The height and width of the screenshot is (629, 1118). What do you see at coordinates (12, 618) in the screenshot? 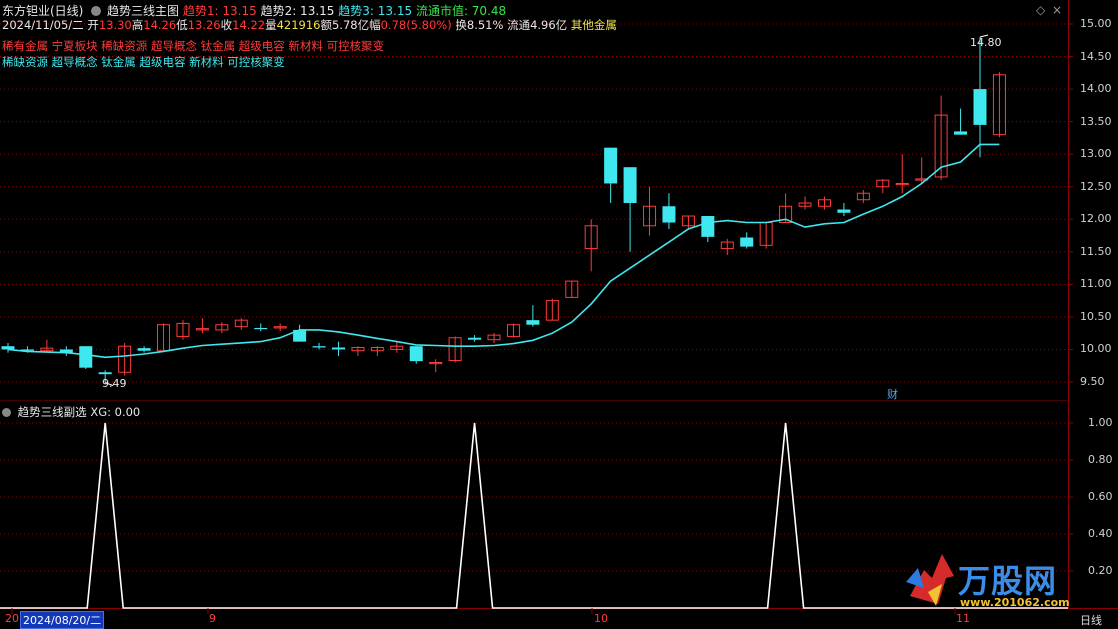
I see `x-left-cut: 20` at bounding box center [12, 618].